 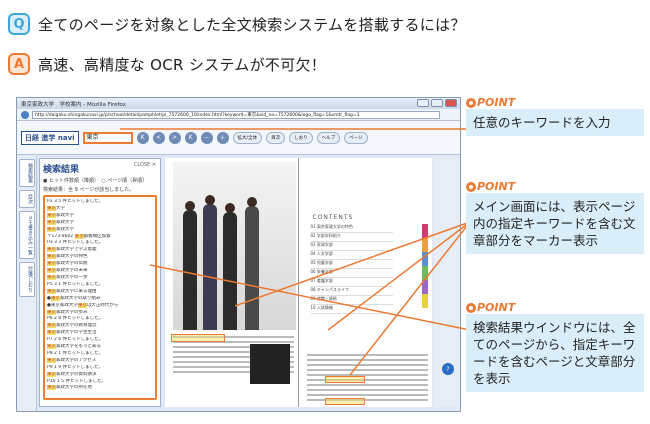 I want to click on point-keyword: POINT 任意のキーワードを入力, so click(x=555, y=116).